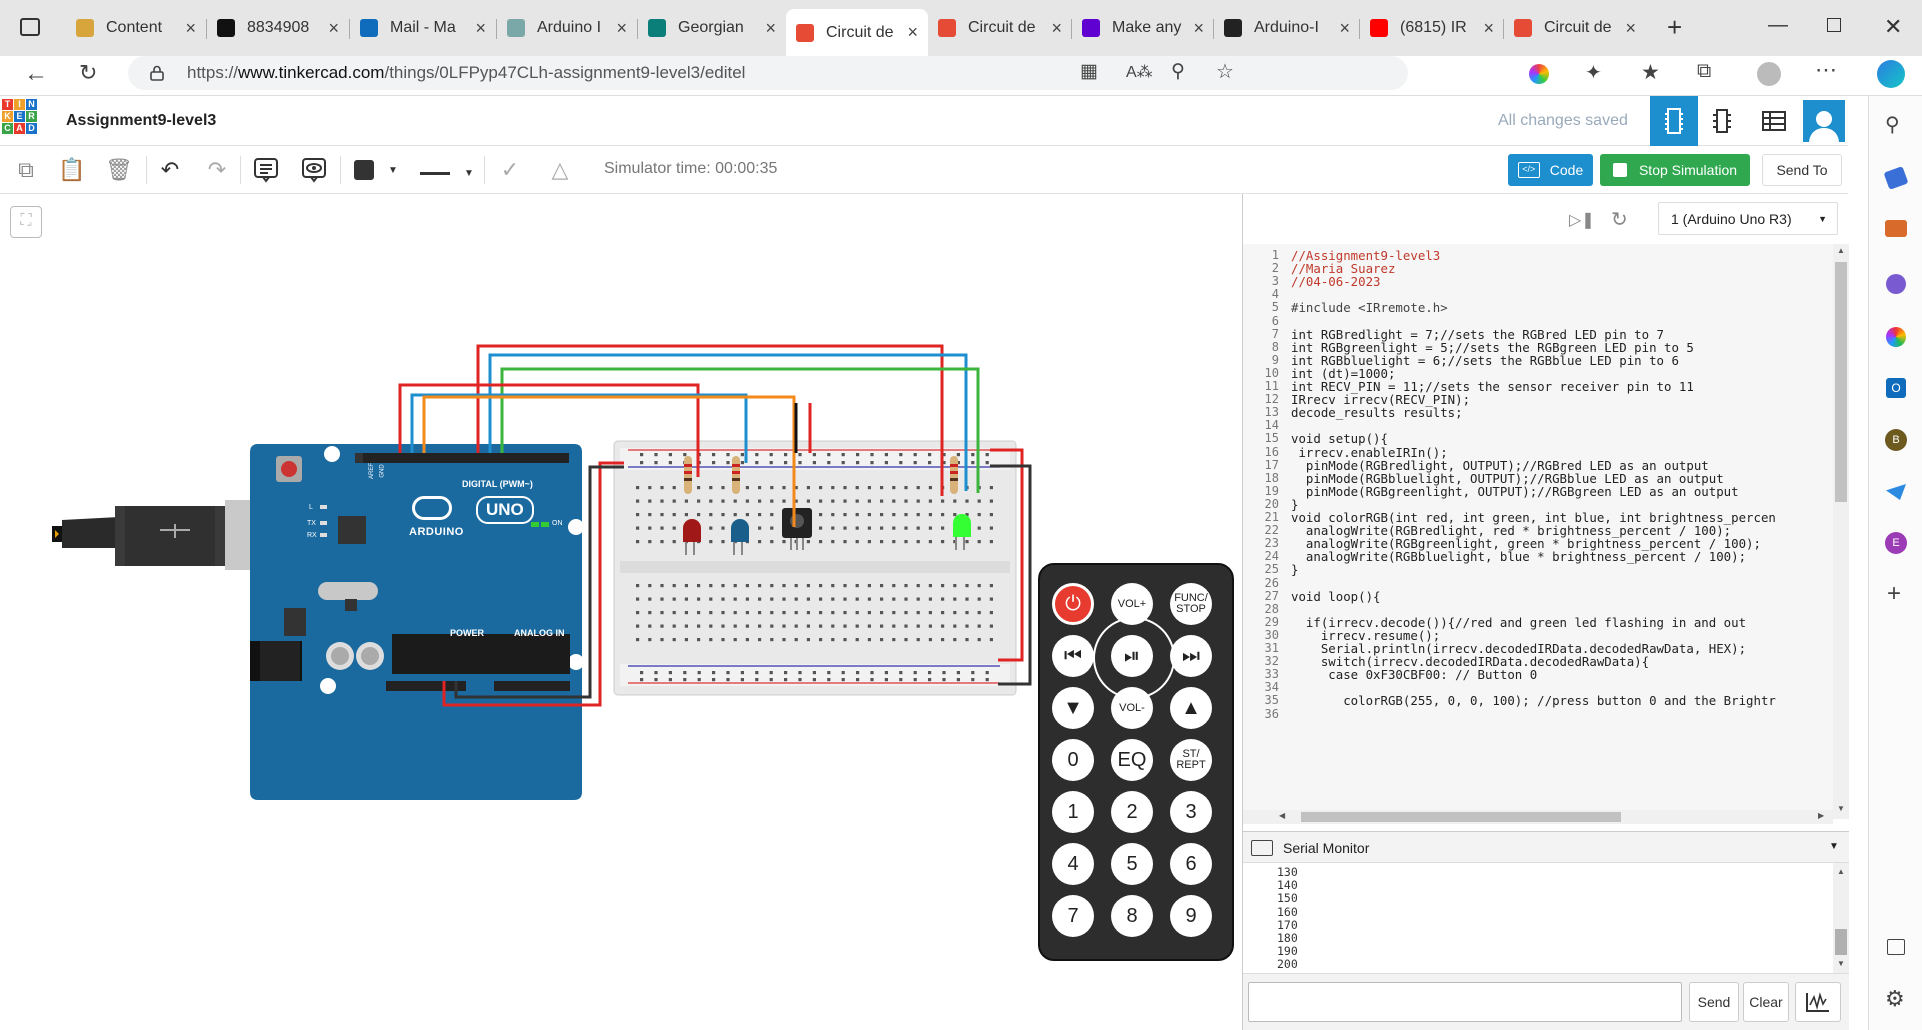 This screenshot has height=1030, width=1922. What do you see at coordinates (1191, 760) in the screenshot?
I see `remote-st-rept-button: ST/ REPT` at bounding box center [1191, 760].